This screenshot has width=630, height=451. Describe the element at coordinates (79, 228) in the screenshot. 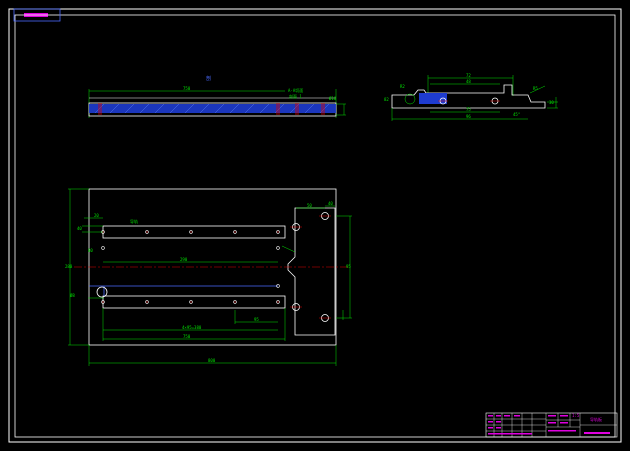

I see `plan-view-offset-2: 40` at that location.